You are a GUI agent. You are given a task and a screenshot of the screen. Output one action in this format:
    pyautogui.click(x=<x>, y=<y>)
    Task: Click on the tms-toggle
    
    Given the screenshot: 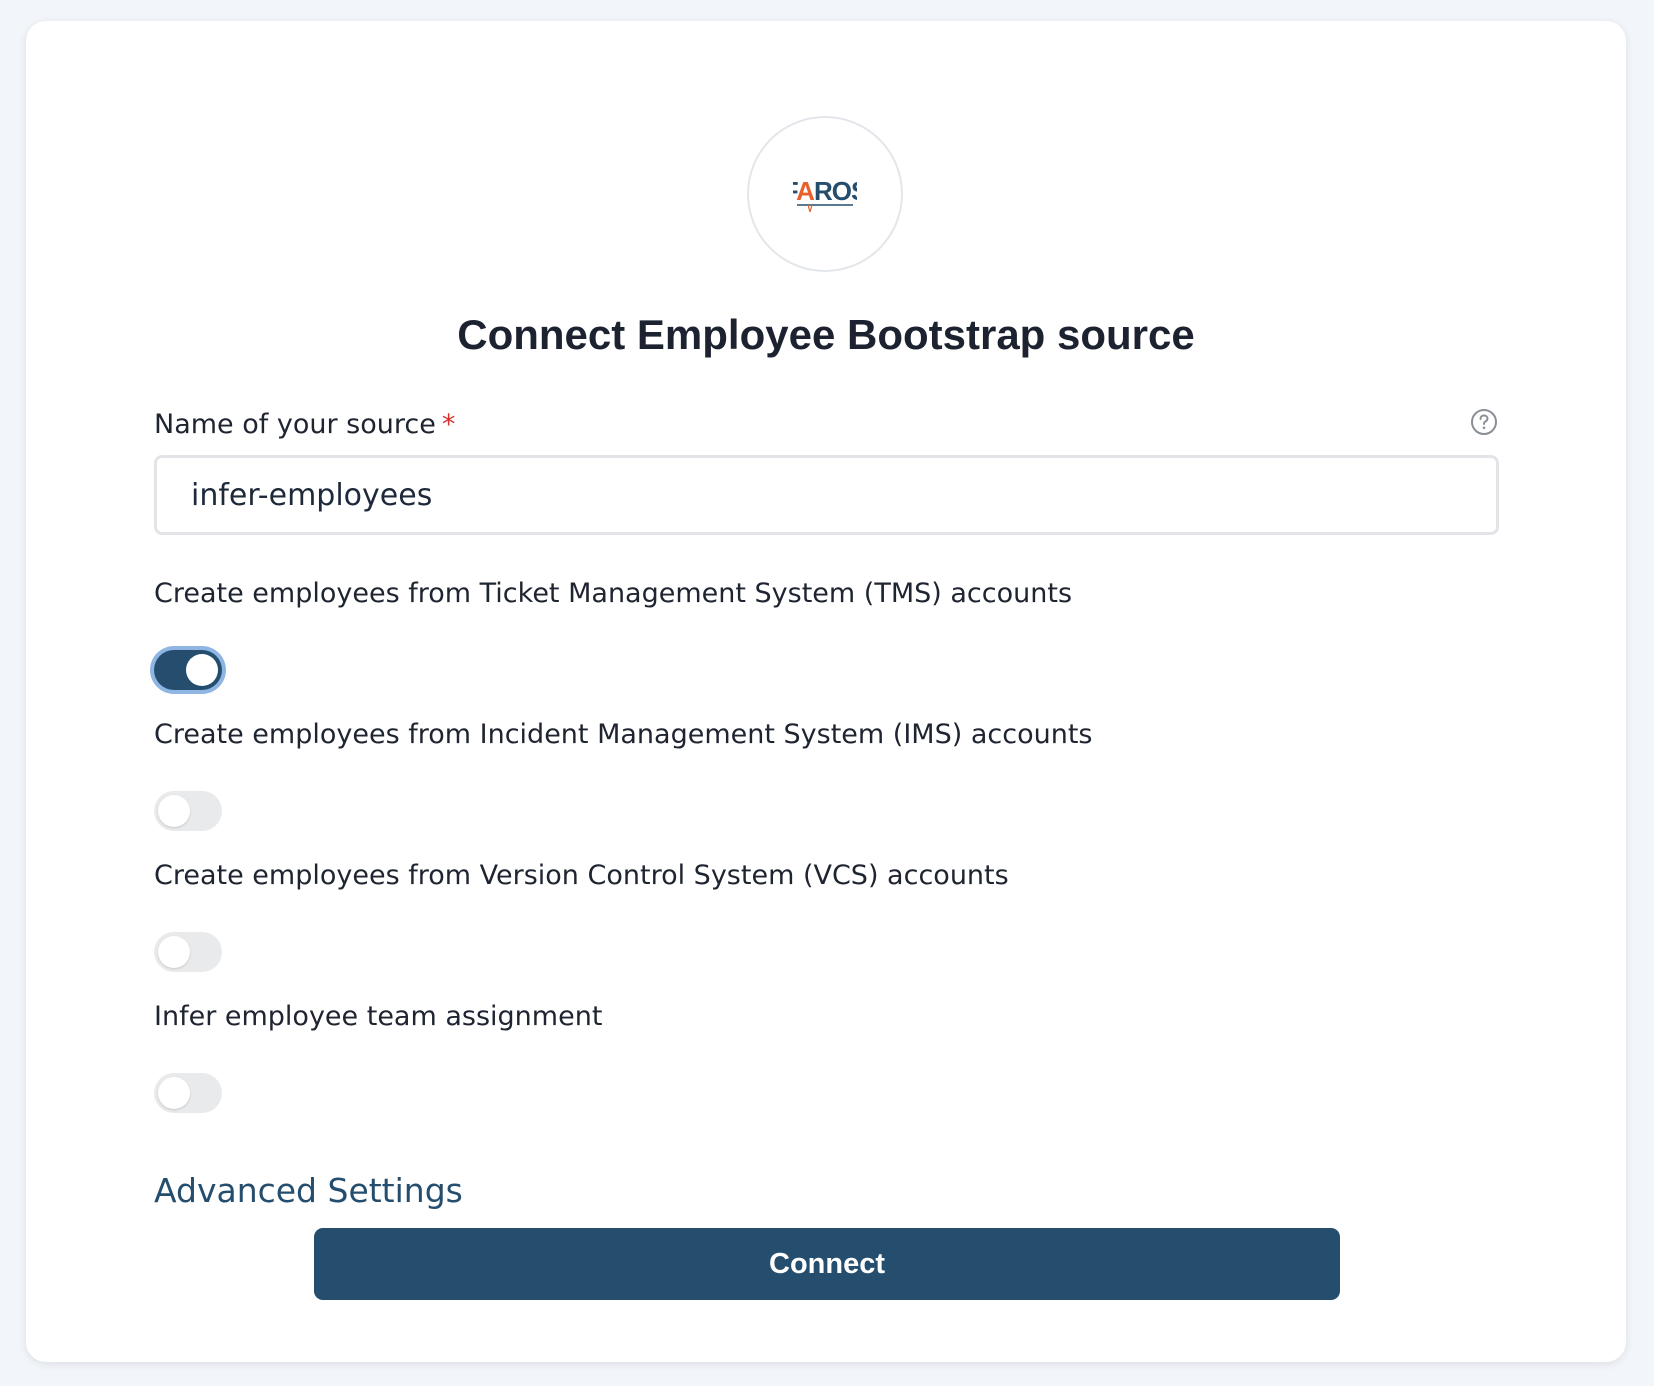 What is the action you would take?
    pyautogui.click(x=188, y=670)
    